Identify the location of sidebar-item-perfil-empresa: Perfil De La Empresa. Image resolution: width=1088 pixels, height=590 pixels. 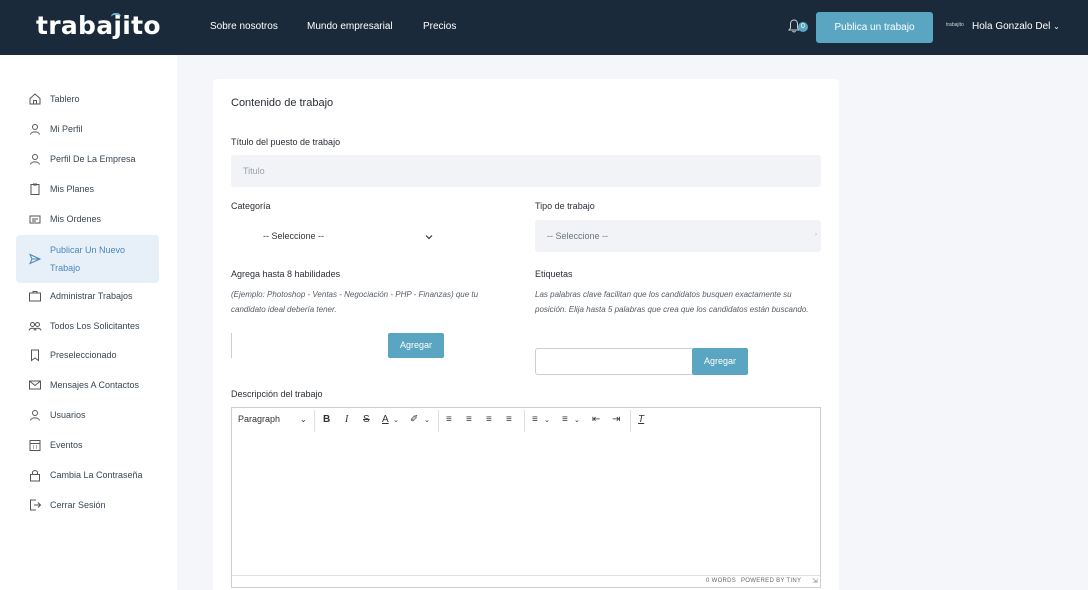
(87, 160).